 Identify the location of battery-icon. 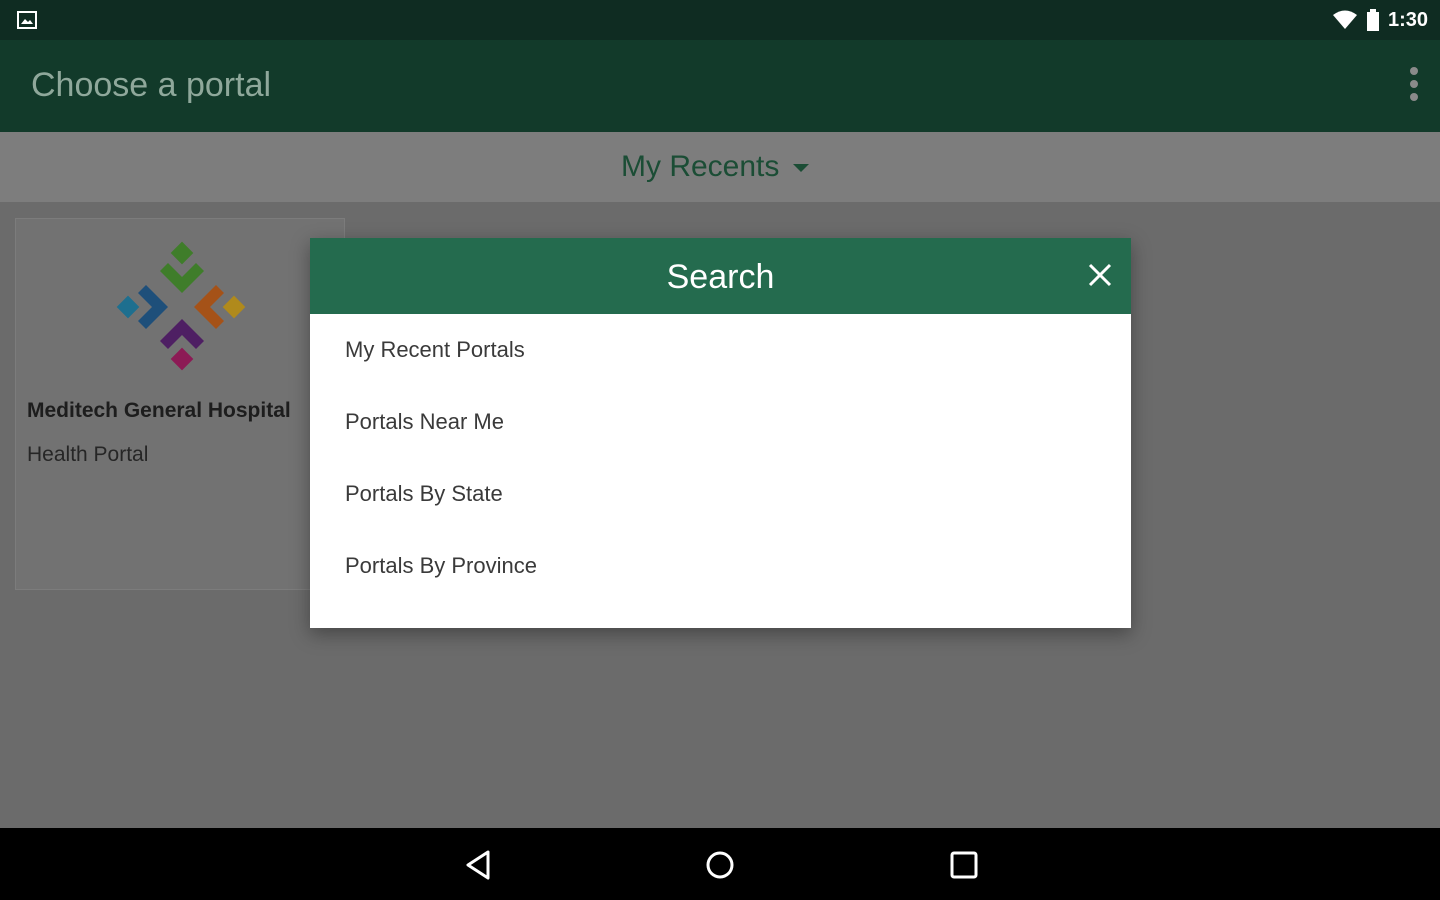
(1372, 20).